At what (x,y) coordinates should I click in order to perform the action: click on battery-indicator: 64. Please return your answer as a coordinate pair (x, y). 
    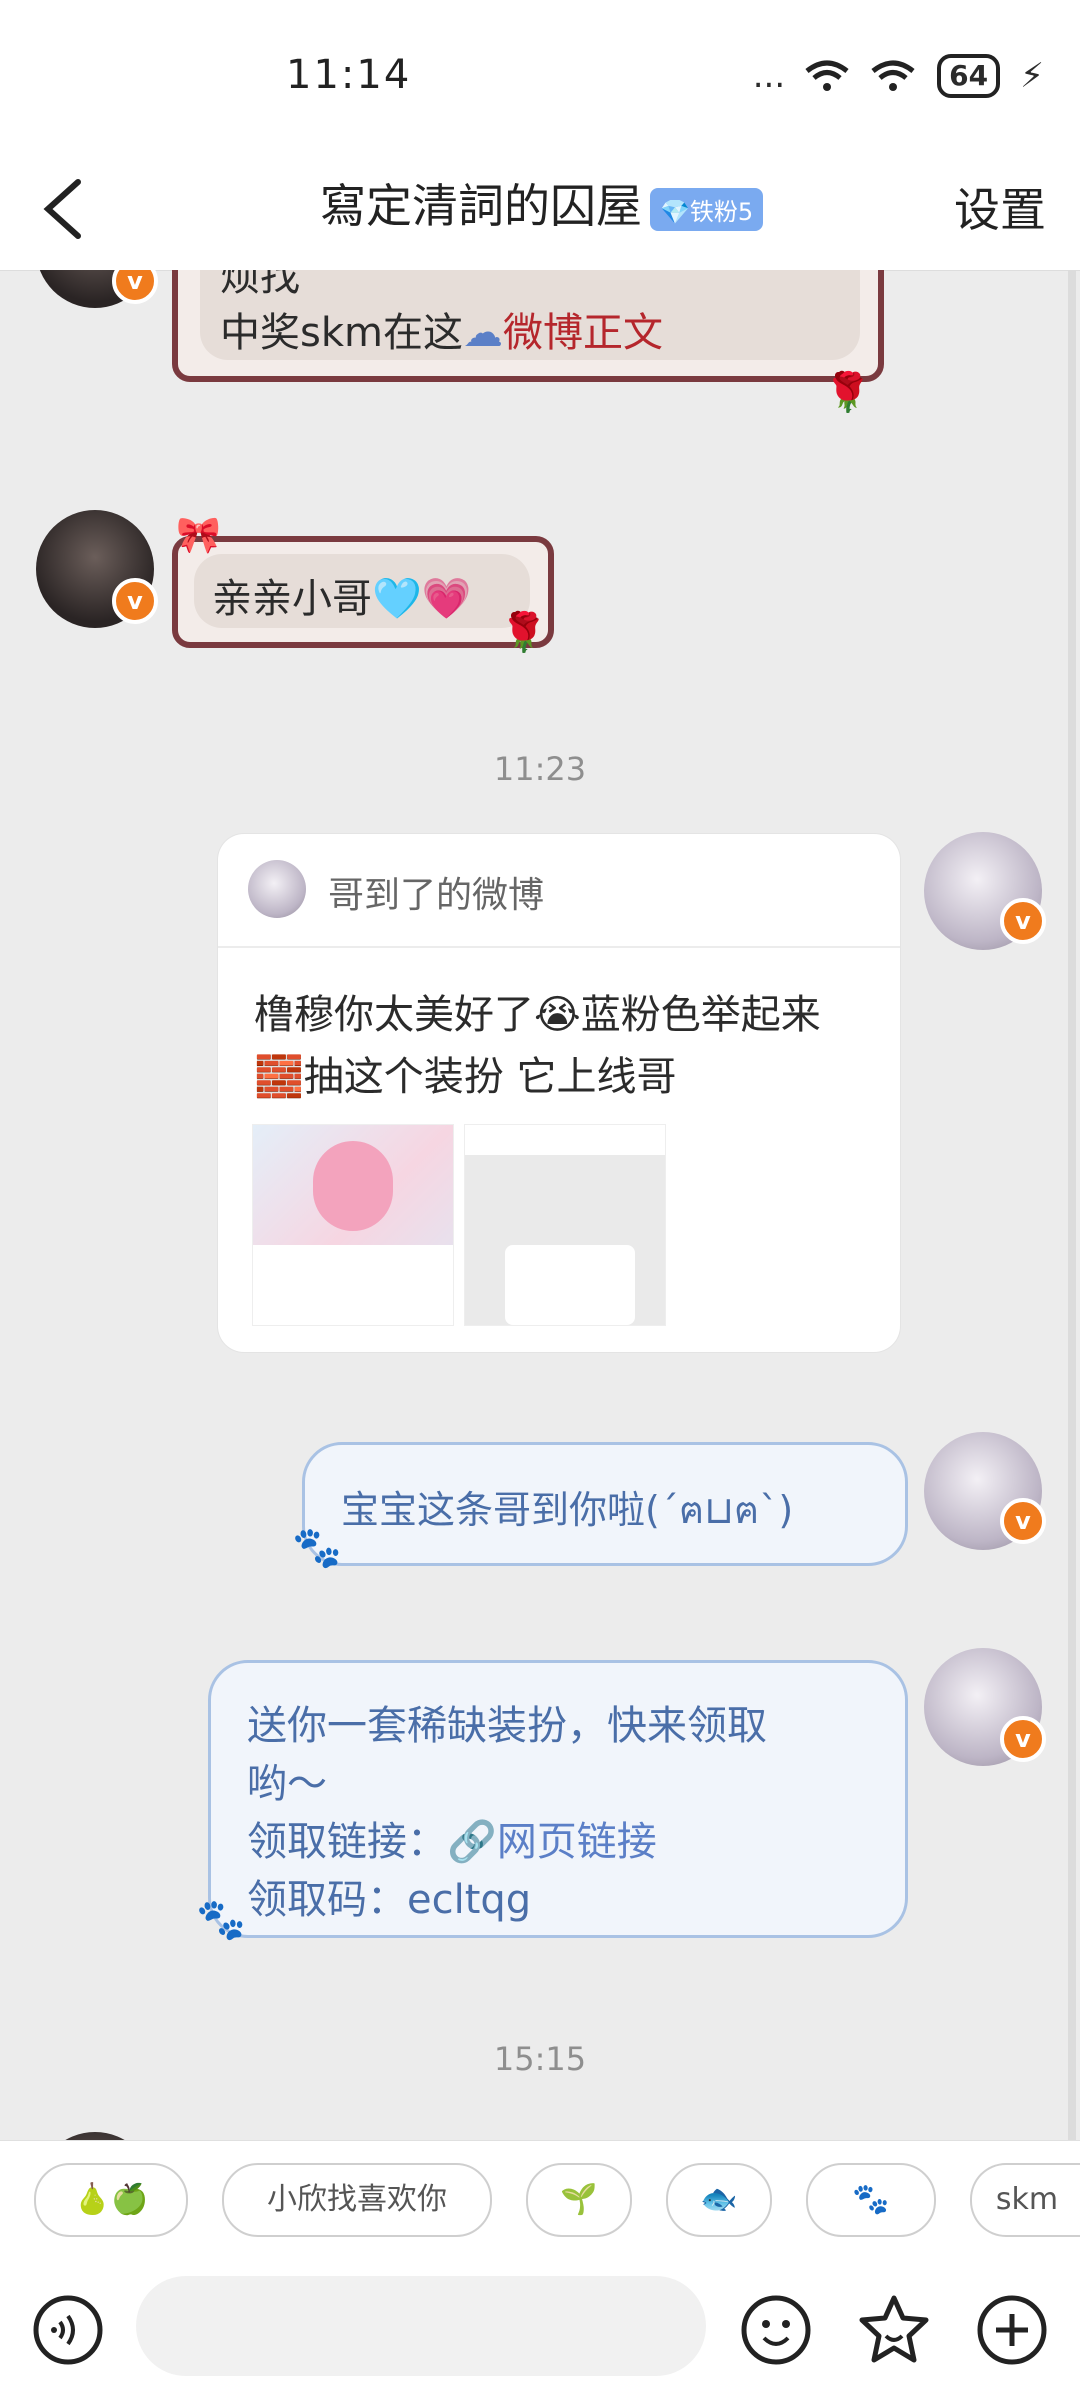
    Looking at the image, I should click on (969, 76).